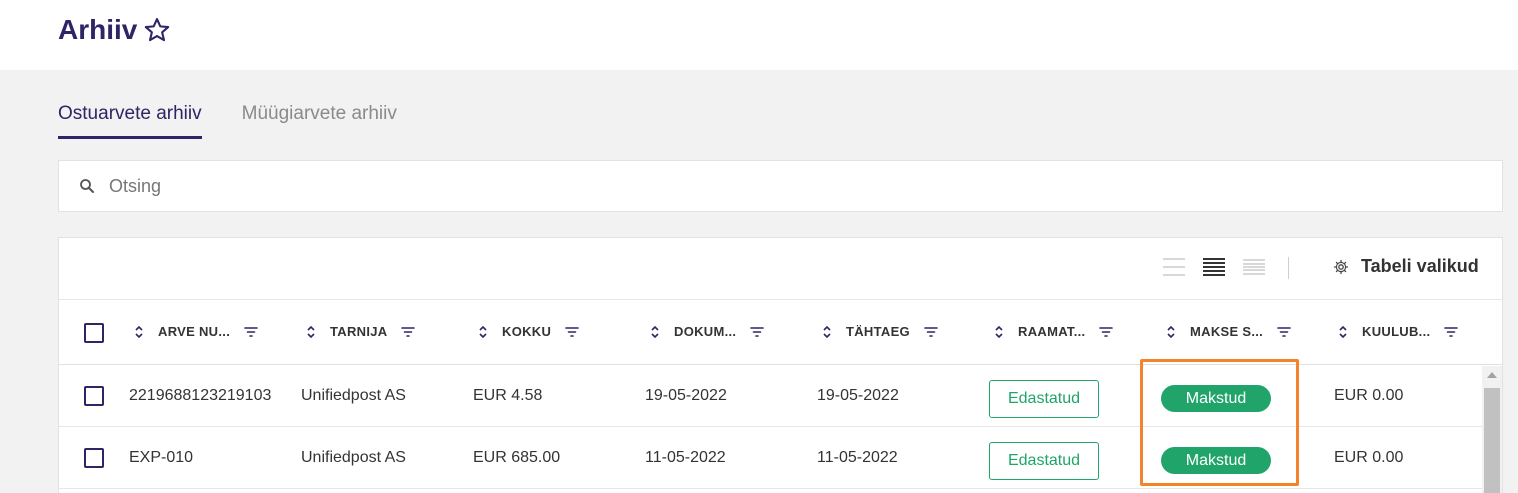 This screenshot has width=1518, height=493. I want to click on column-header-total: KOKKU, so click(528, 331).